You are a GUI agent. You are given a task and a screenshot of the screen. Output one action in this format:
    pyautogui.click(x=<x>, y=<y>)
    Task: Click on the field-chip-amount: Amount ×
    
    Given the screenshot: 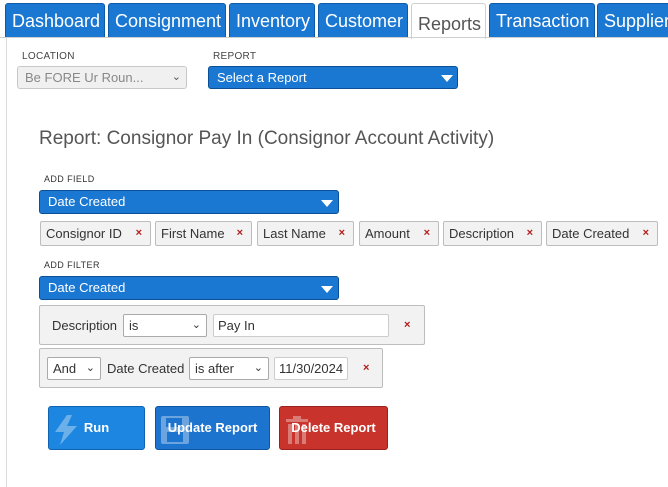 What is the action you would take?
    pyautogui.click(x=399, y=233)
    